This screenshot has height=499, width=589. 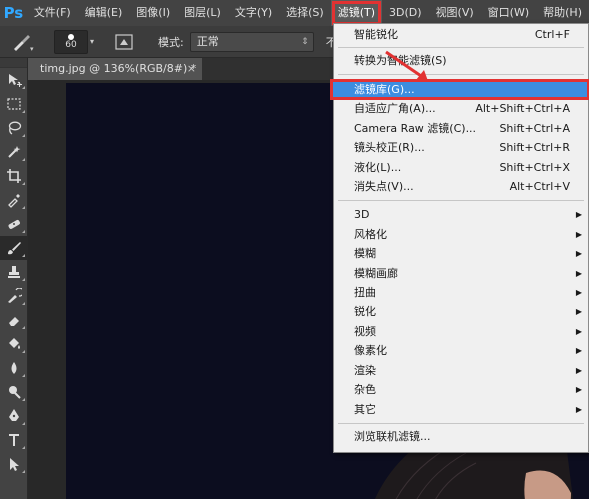 What do you see at coordinates (461, 370) in the screenshot?
I see `menu-item-render: 渲染 ▶` at bounding box center [461, 370].